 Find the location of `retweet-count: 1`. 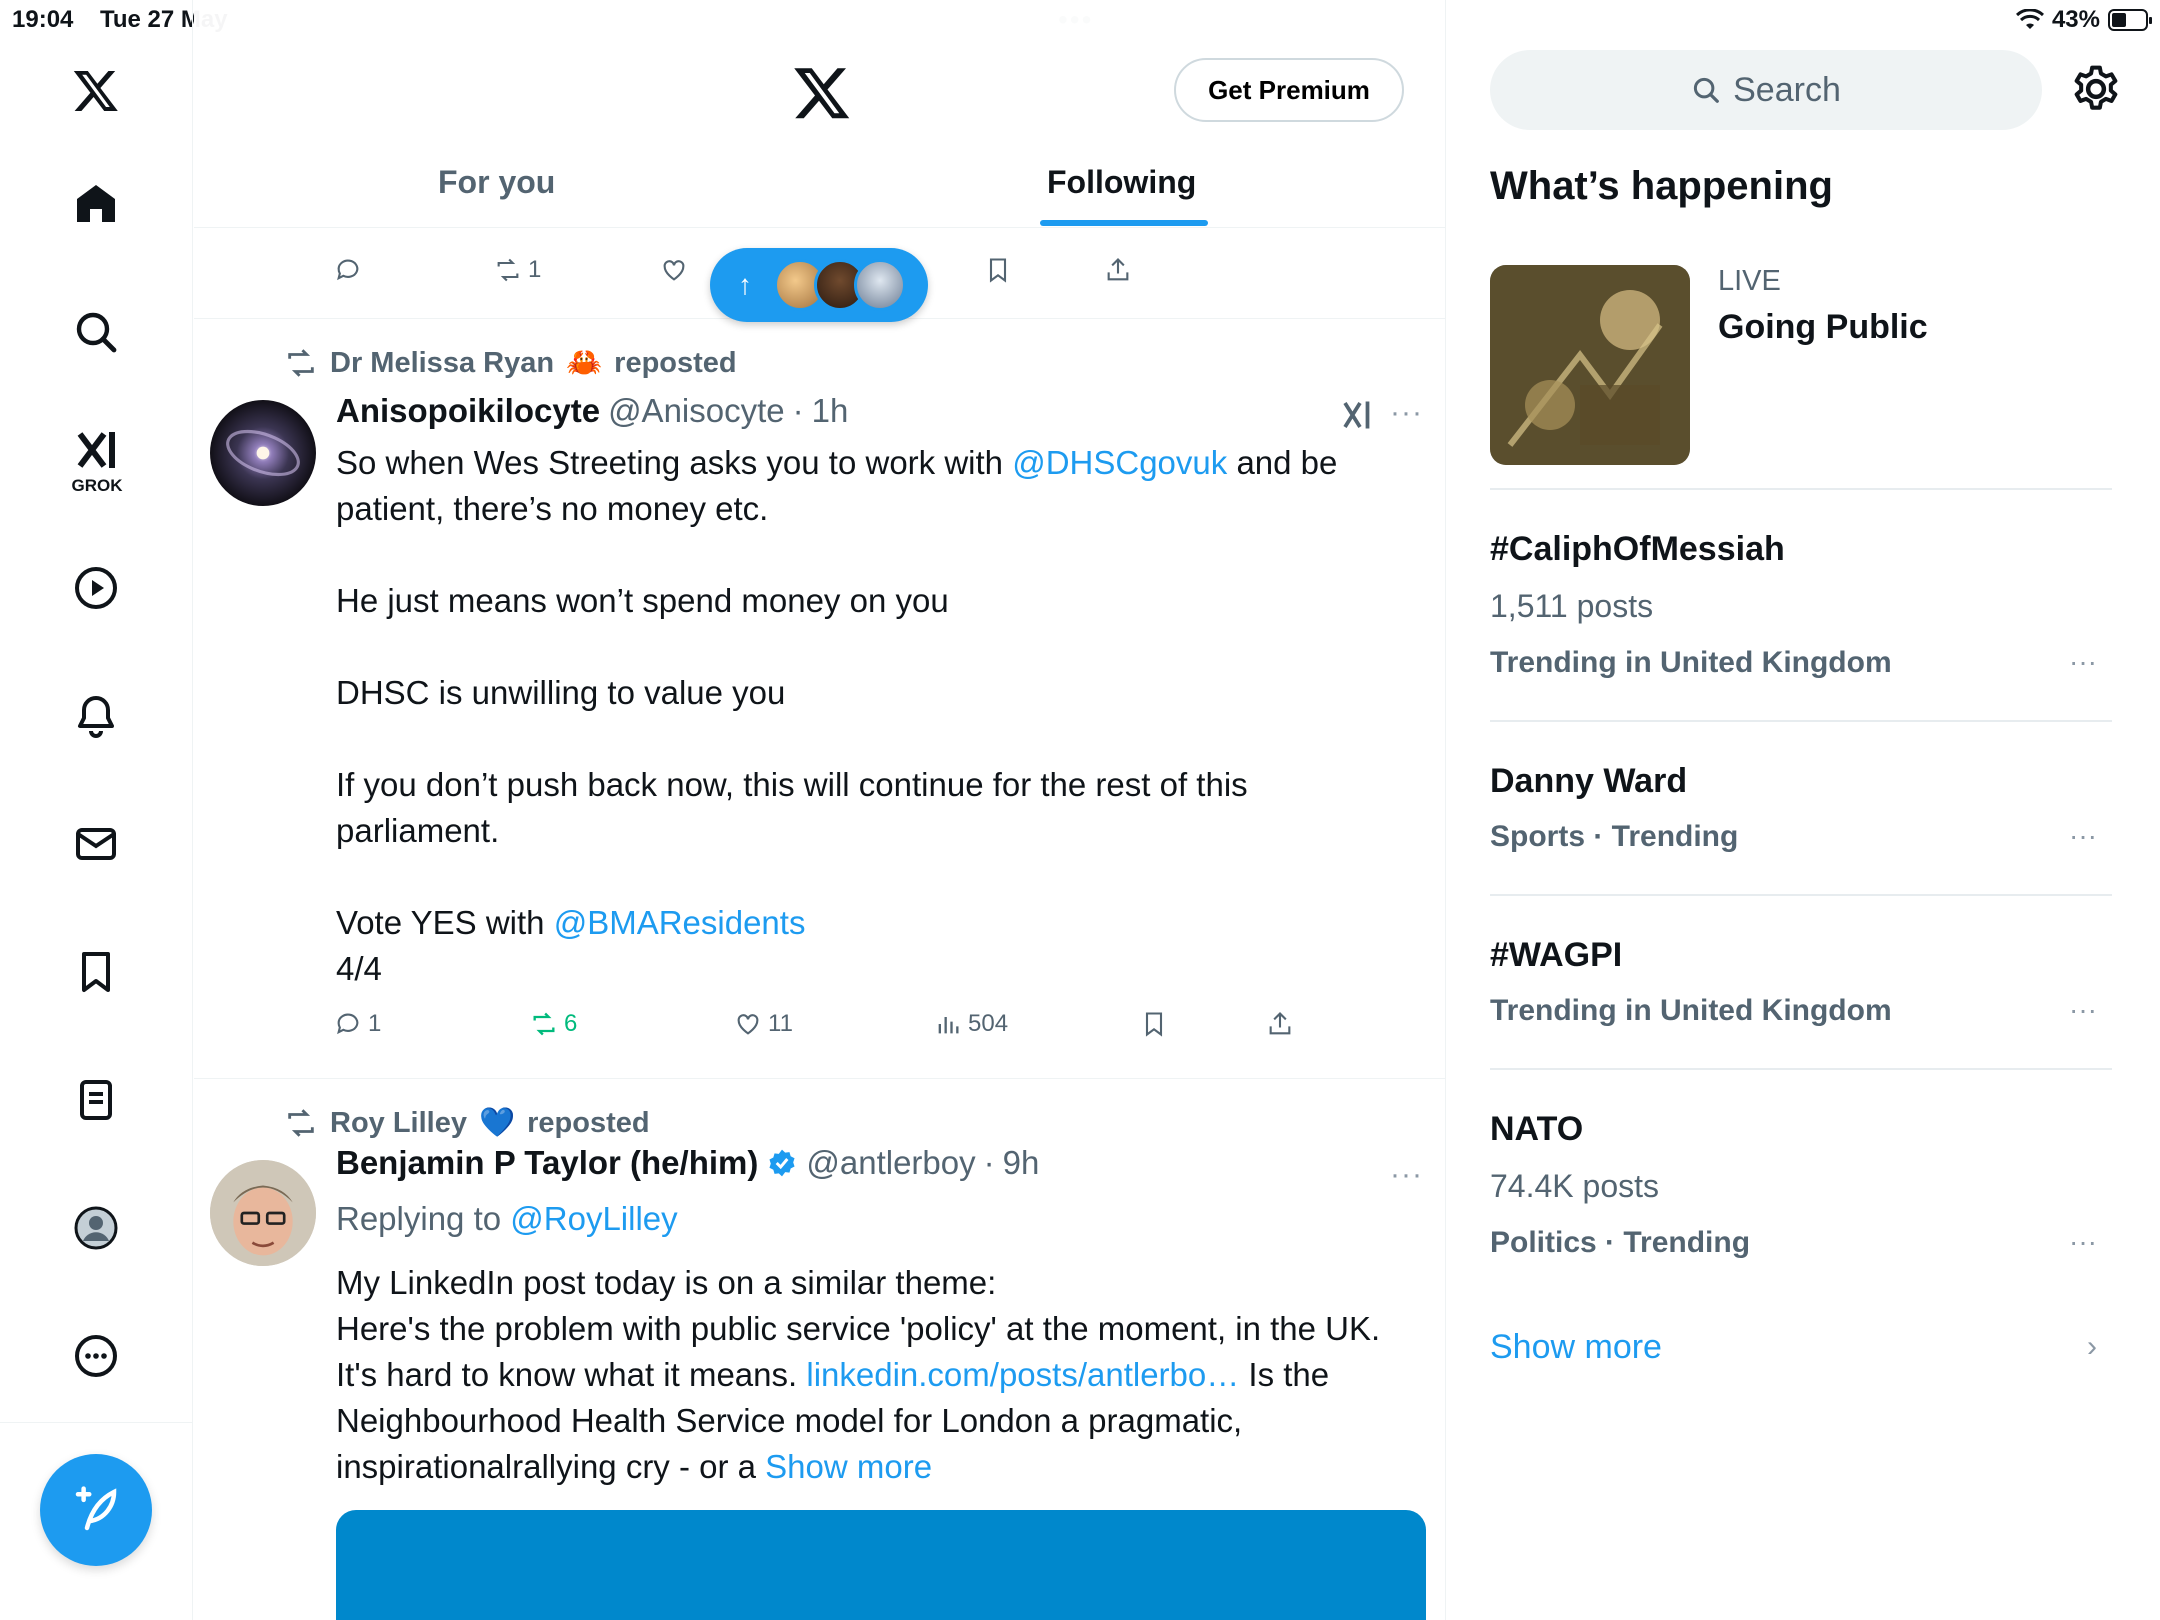

retweet-count: 1 is located at coordinates (535, 269).